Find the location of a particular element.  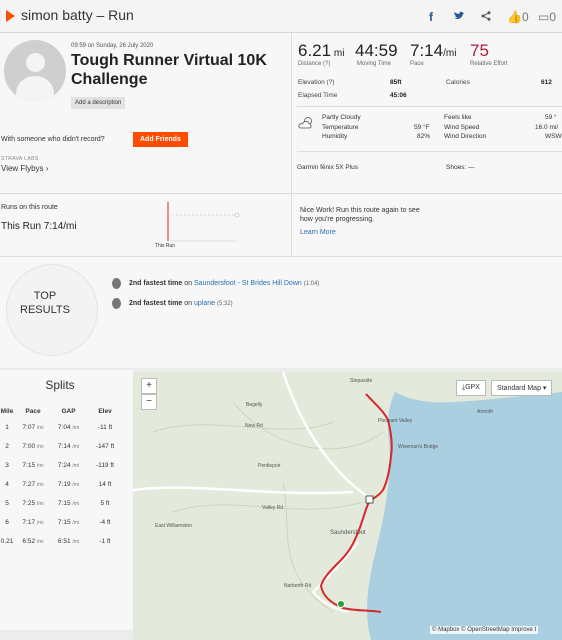

comment-button: ▭0 is located at coordinates (547, 17).